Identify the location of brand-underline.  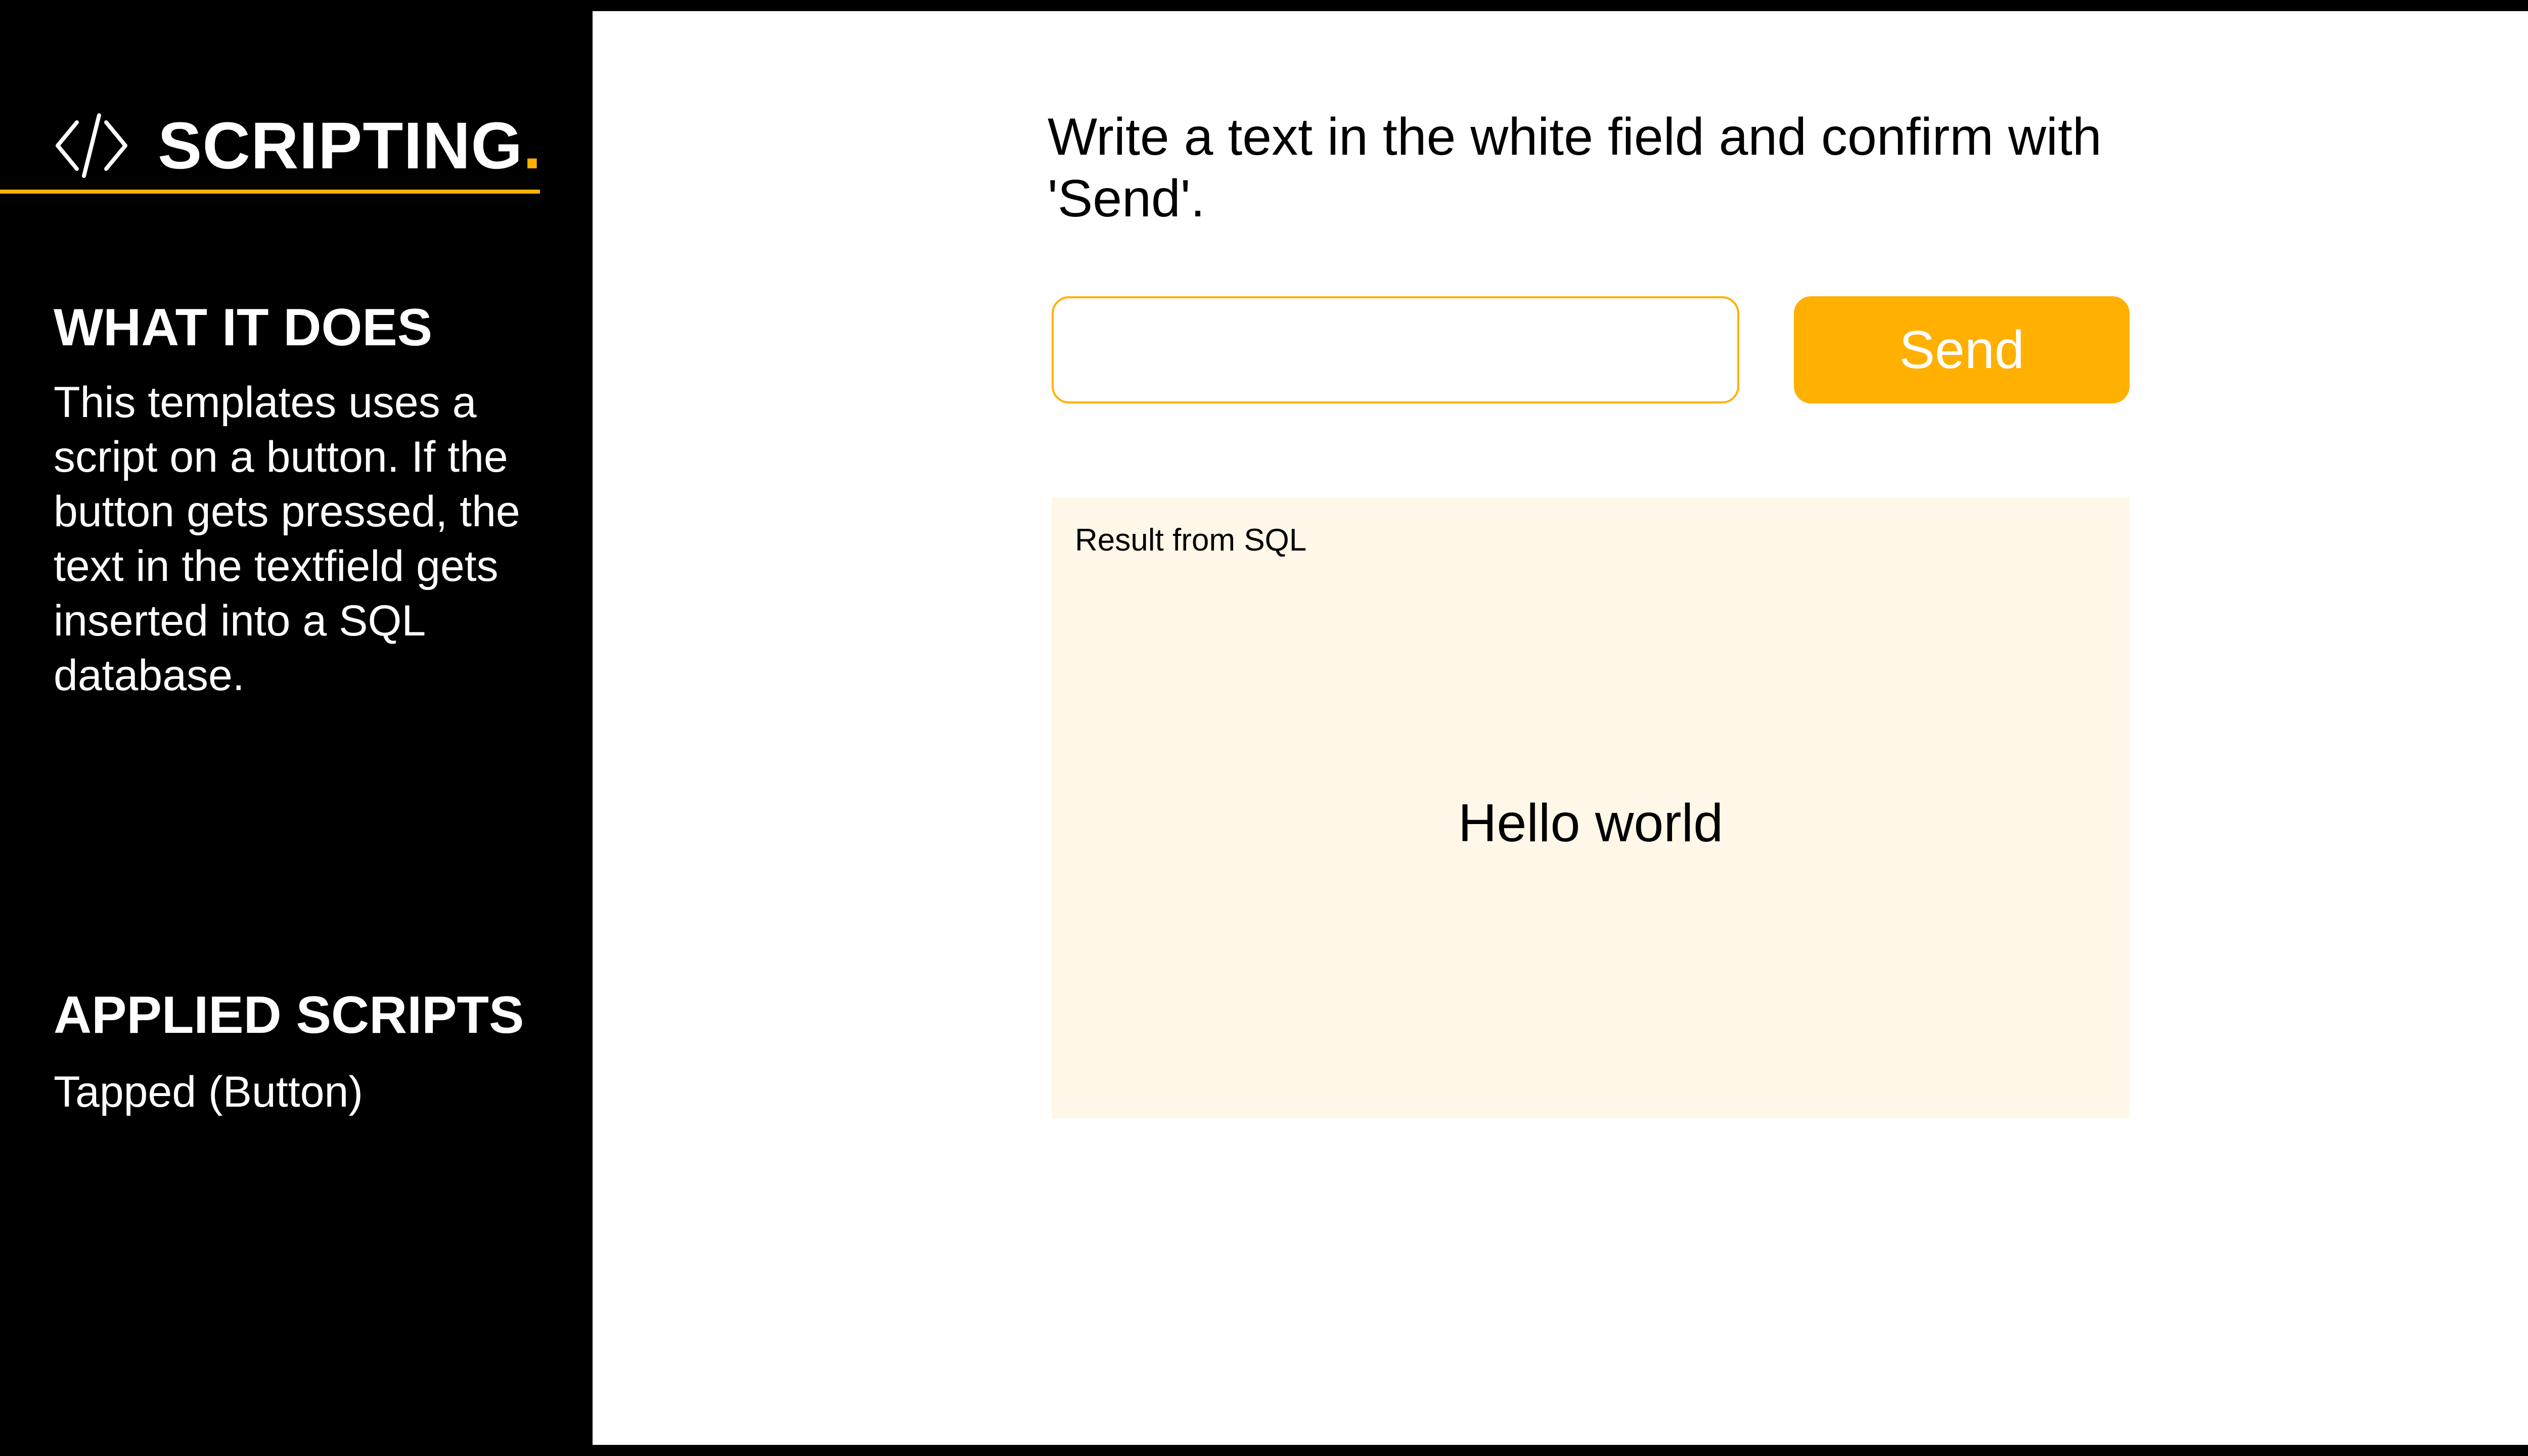
(270, 192).